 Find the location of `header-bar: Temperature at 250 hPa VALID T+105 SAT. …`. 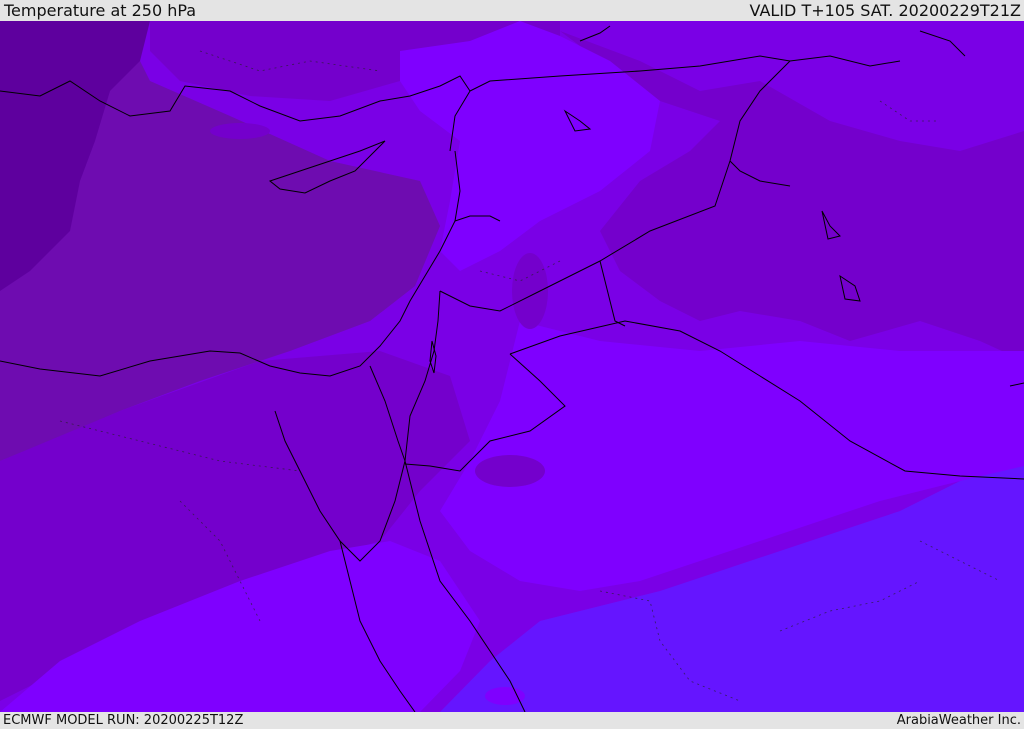

header-bar: Temperature at 250 hPa VALID T+105 SAT. … is located at coordinates (512, 10).